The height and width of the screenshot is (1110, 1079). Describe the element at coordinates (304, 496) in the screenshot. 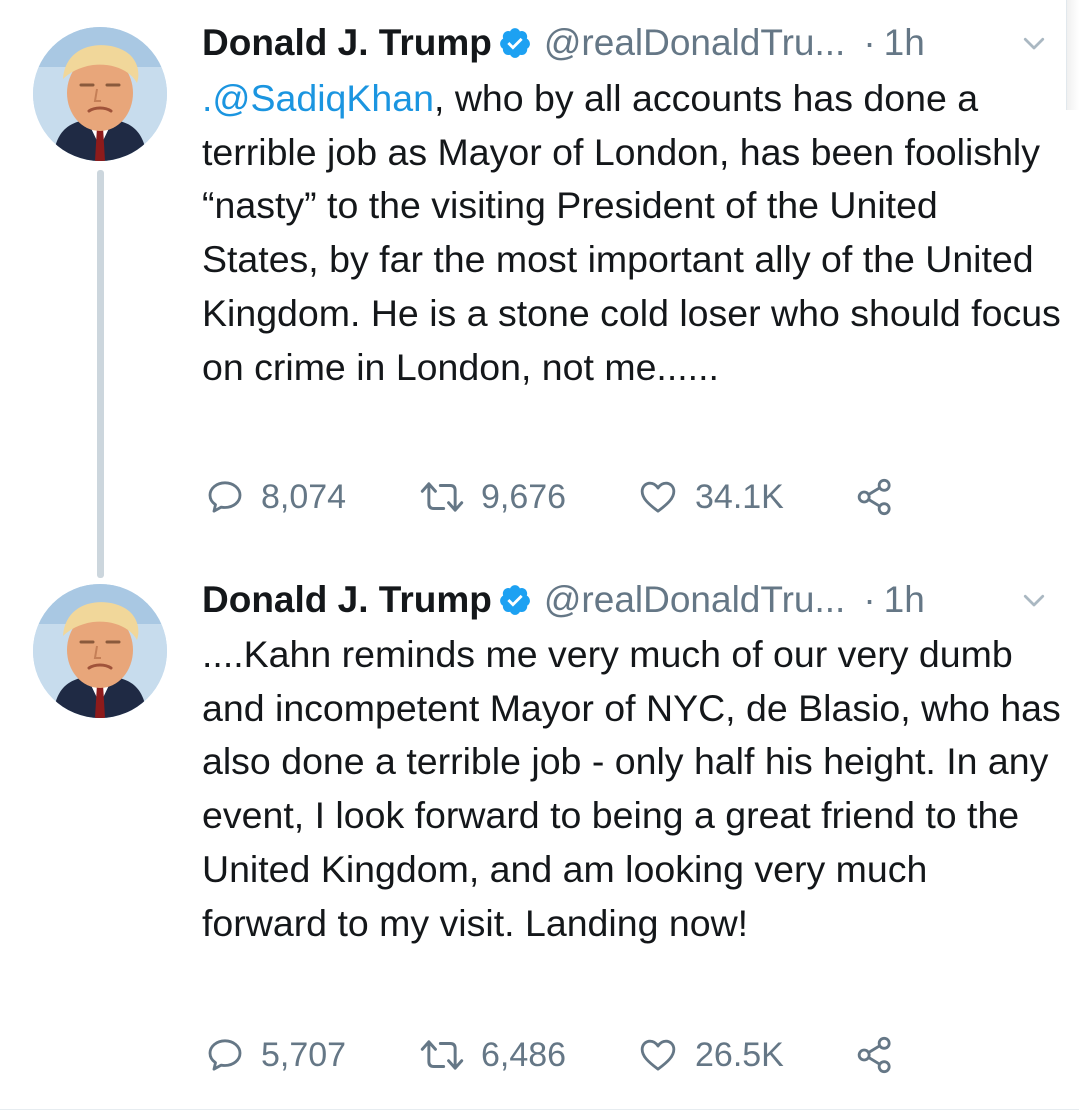

I see `reply-count: 8,074` at that location.